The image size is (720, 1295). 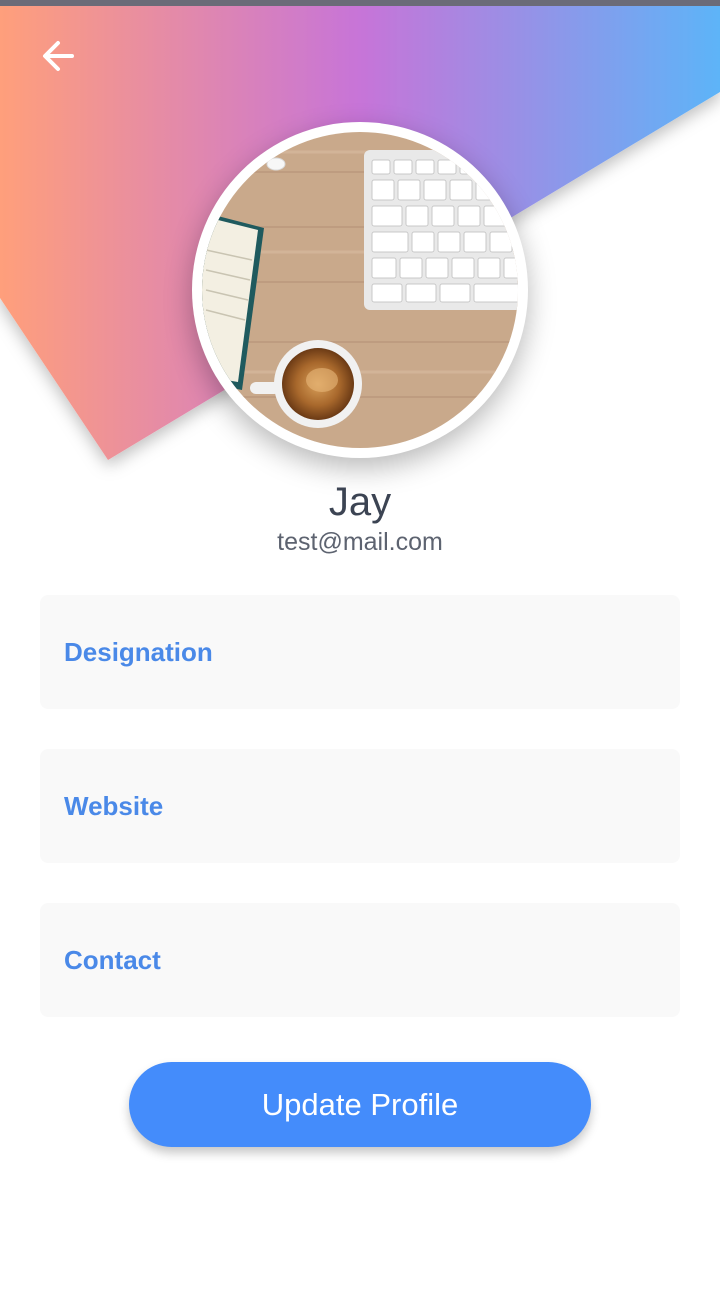 What do you see at coordinates (112, 959) in the screenshot?
I see `contact-label: Contact` at bounding box center [112, 959].